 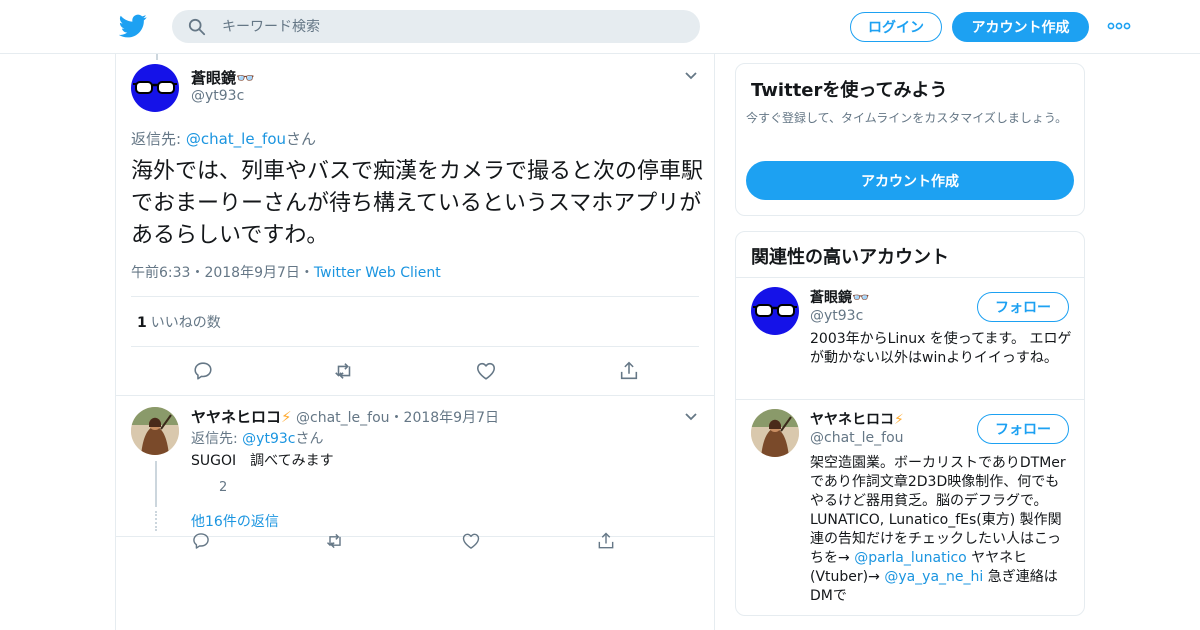 What do you see at coordinates (377, 273) in the screenshot?
I see `client-link: Twitter Web Client` at bounding box center [377, 273].